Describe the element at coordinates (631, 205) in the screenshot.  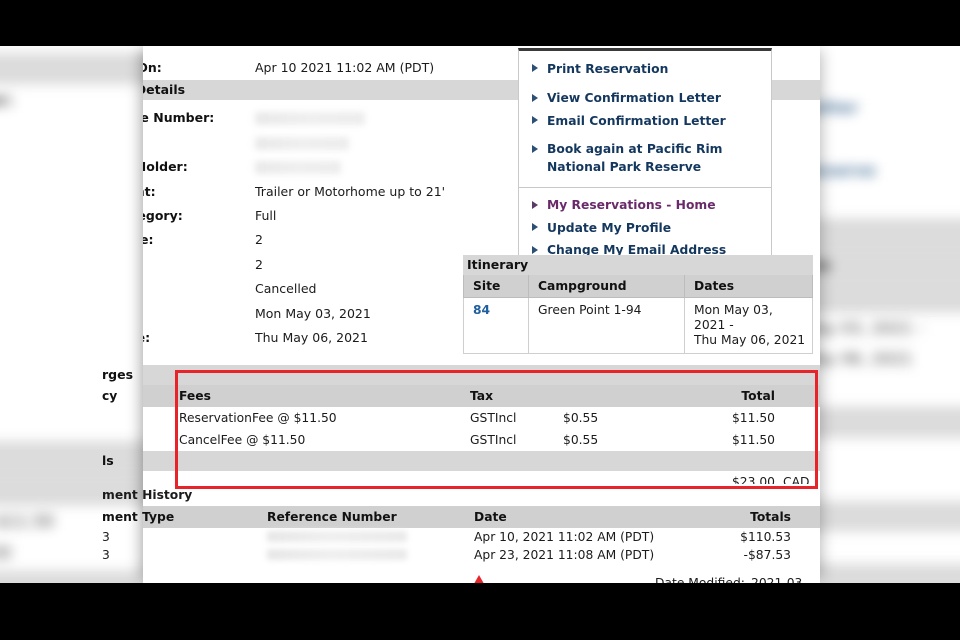
I see `link-label: My Reservations - Home` at that location.